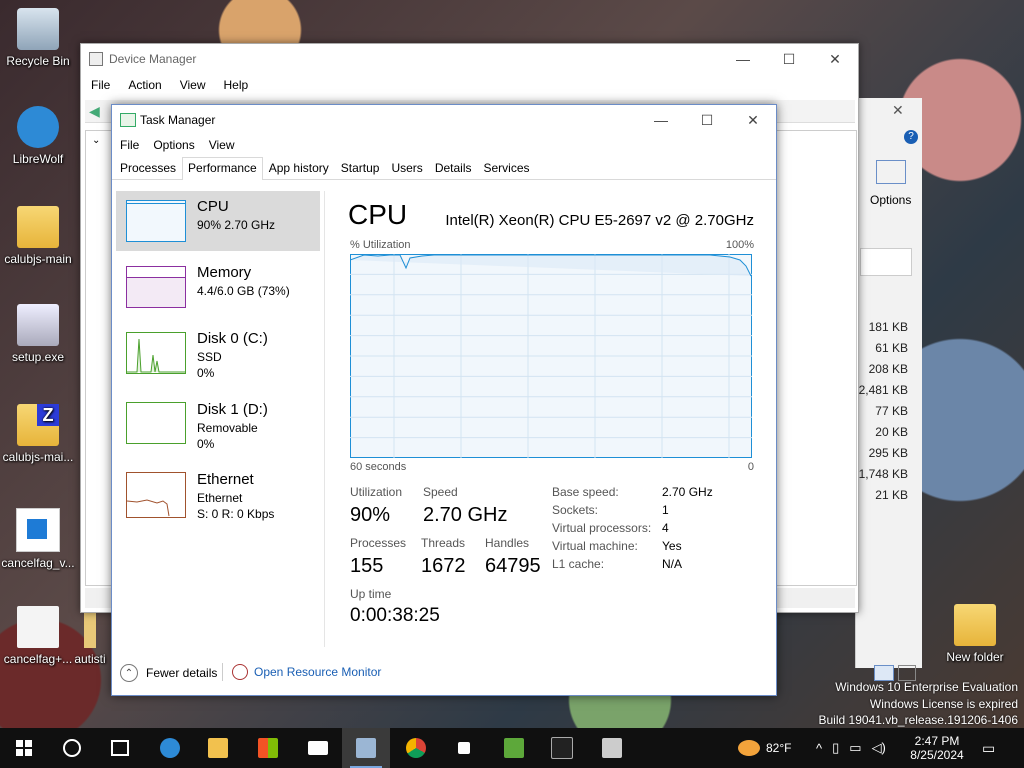  I want to click on sidebar-item-memory: Memory 4.4/6.0 GB (73%), so click(218, 287).